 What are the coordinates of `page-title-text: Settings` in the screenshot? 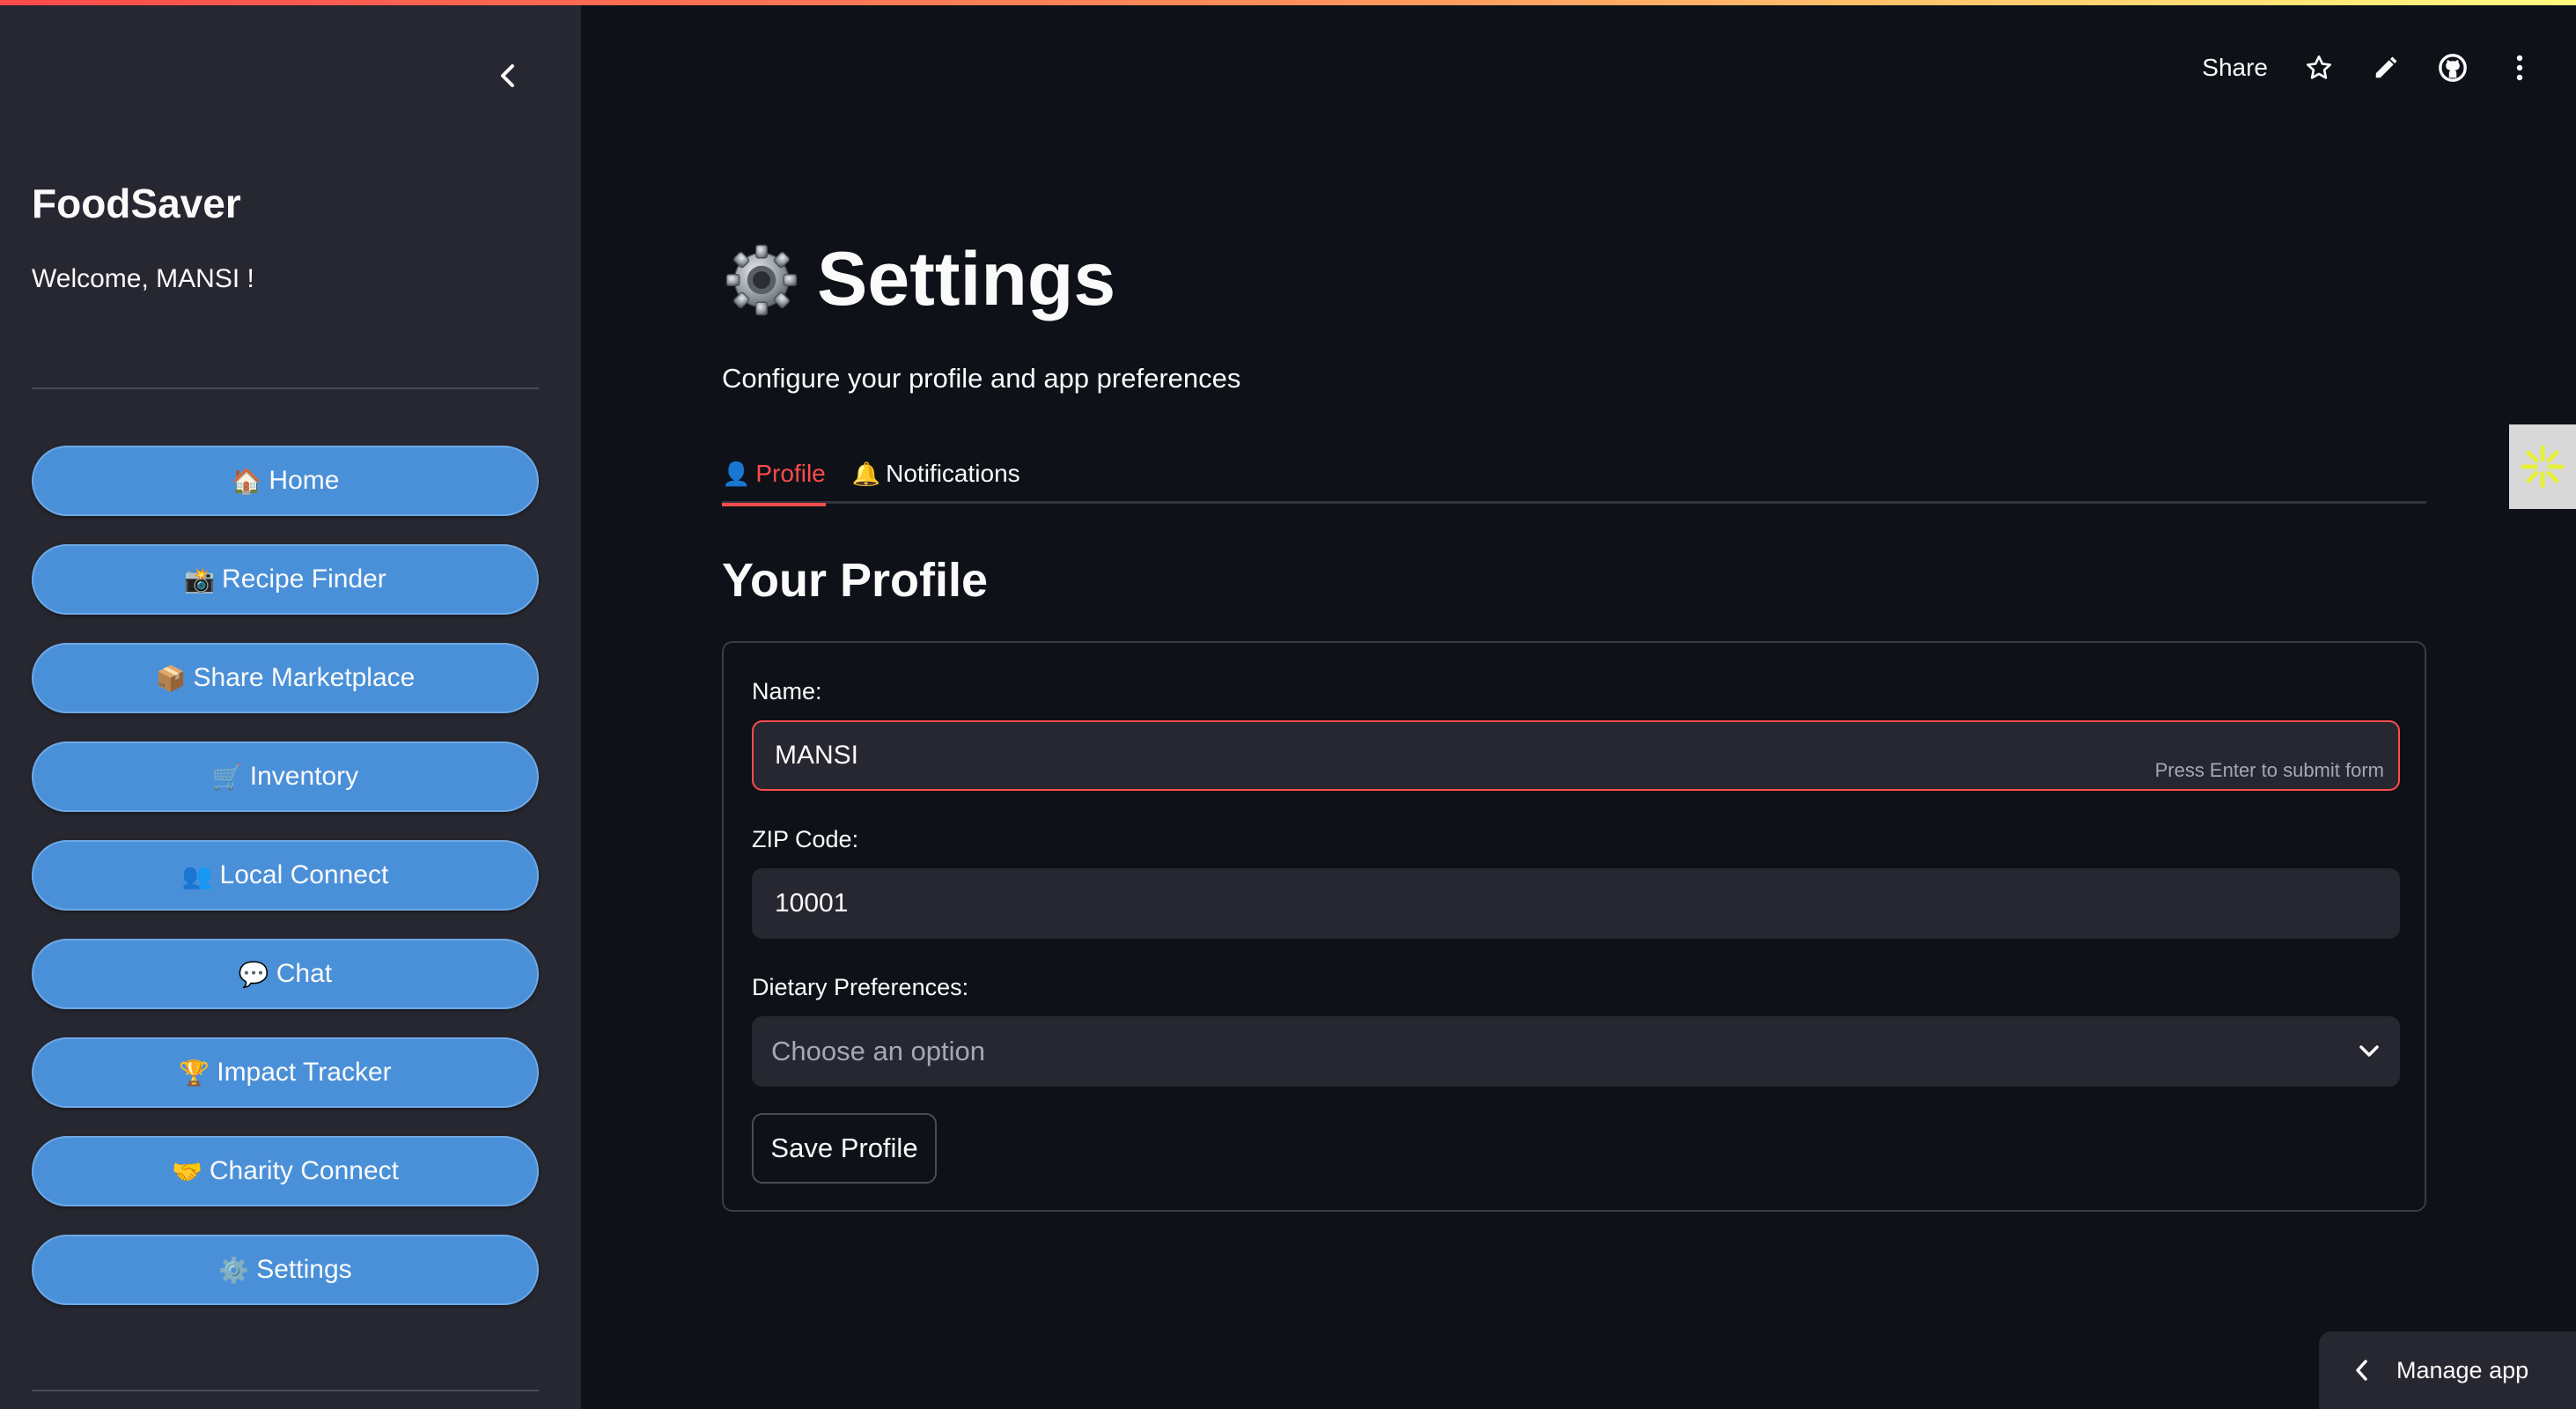 It's located at (967, 279).